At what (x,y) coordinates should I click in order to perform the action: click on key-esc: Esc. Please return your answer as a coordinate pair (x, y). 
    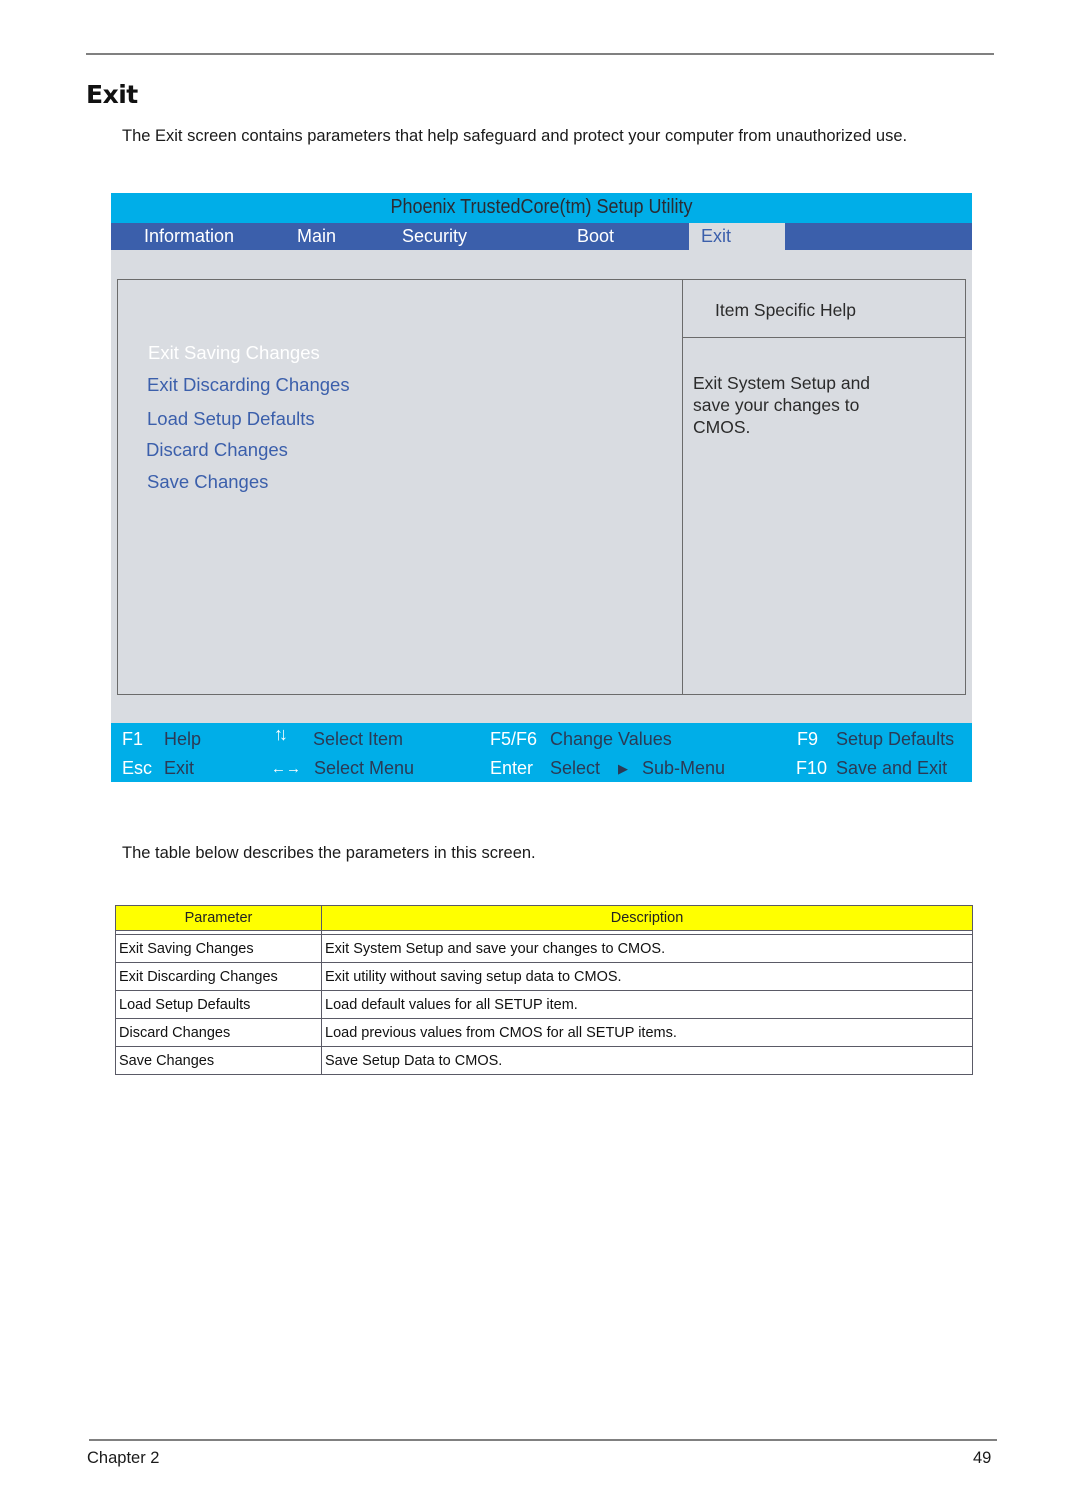
    Looking at the image, I should click on (137, 768).